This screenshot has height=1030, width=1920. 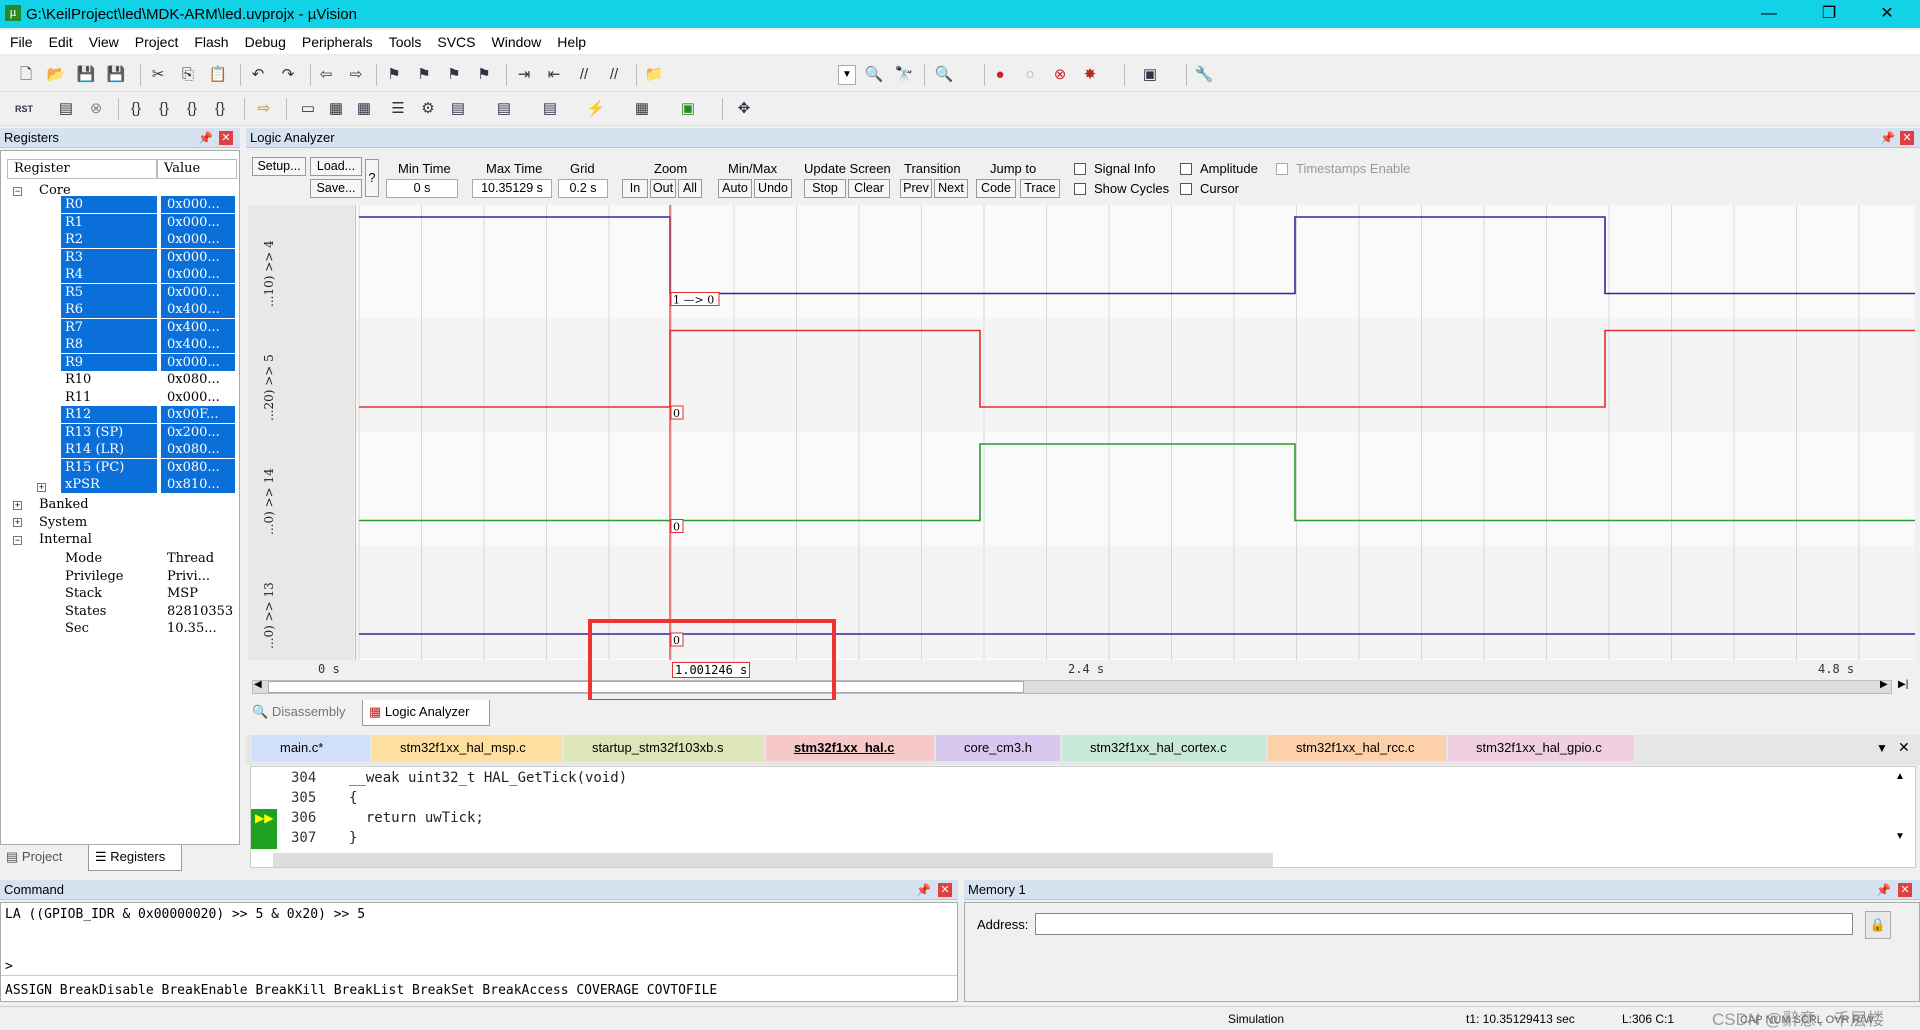 I want to click on serial-window-icon: ▤, so click(x=550, y=109).